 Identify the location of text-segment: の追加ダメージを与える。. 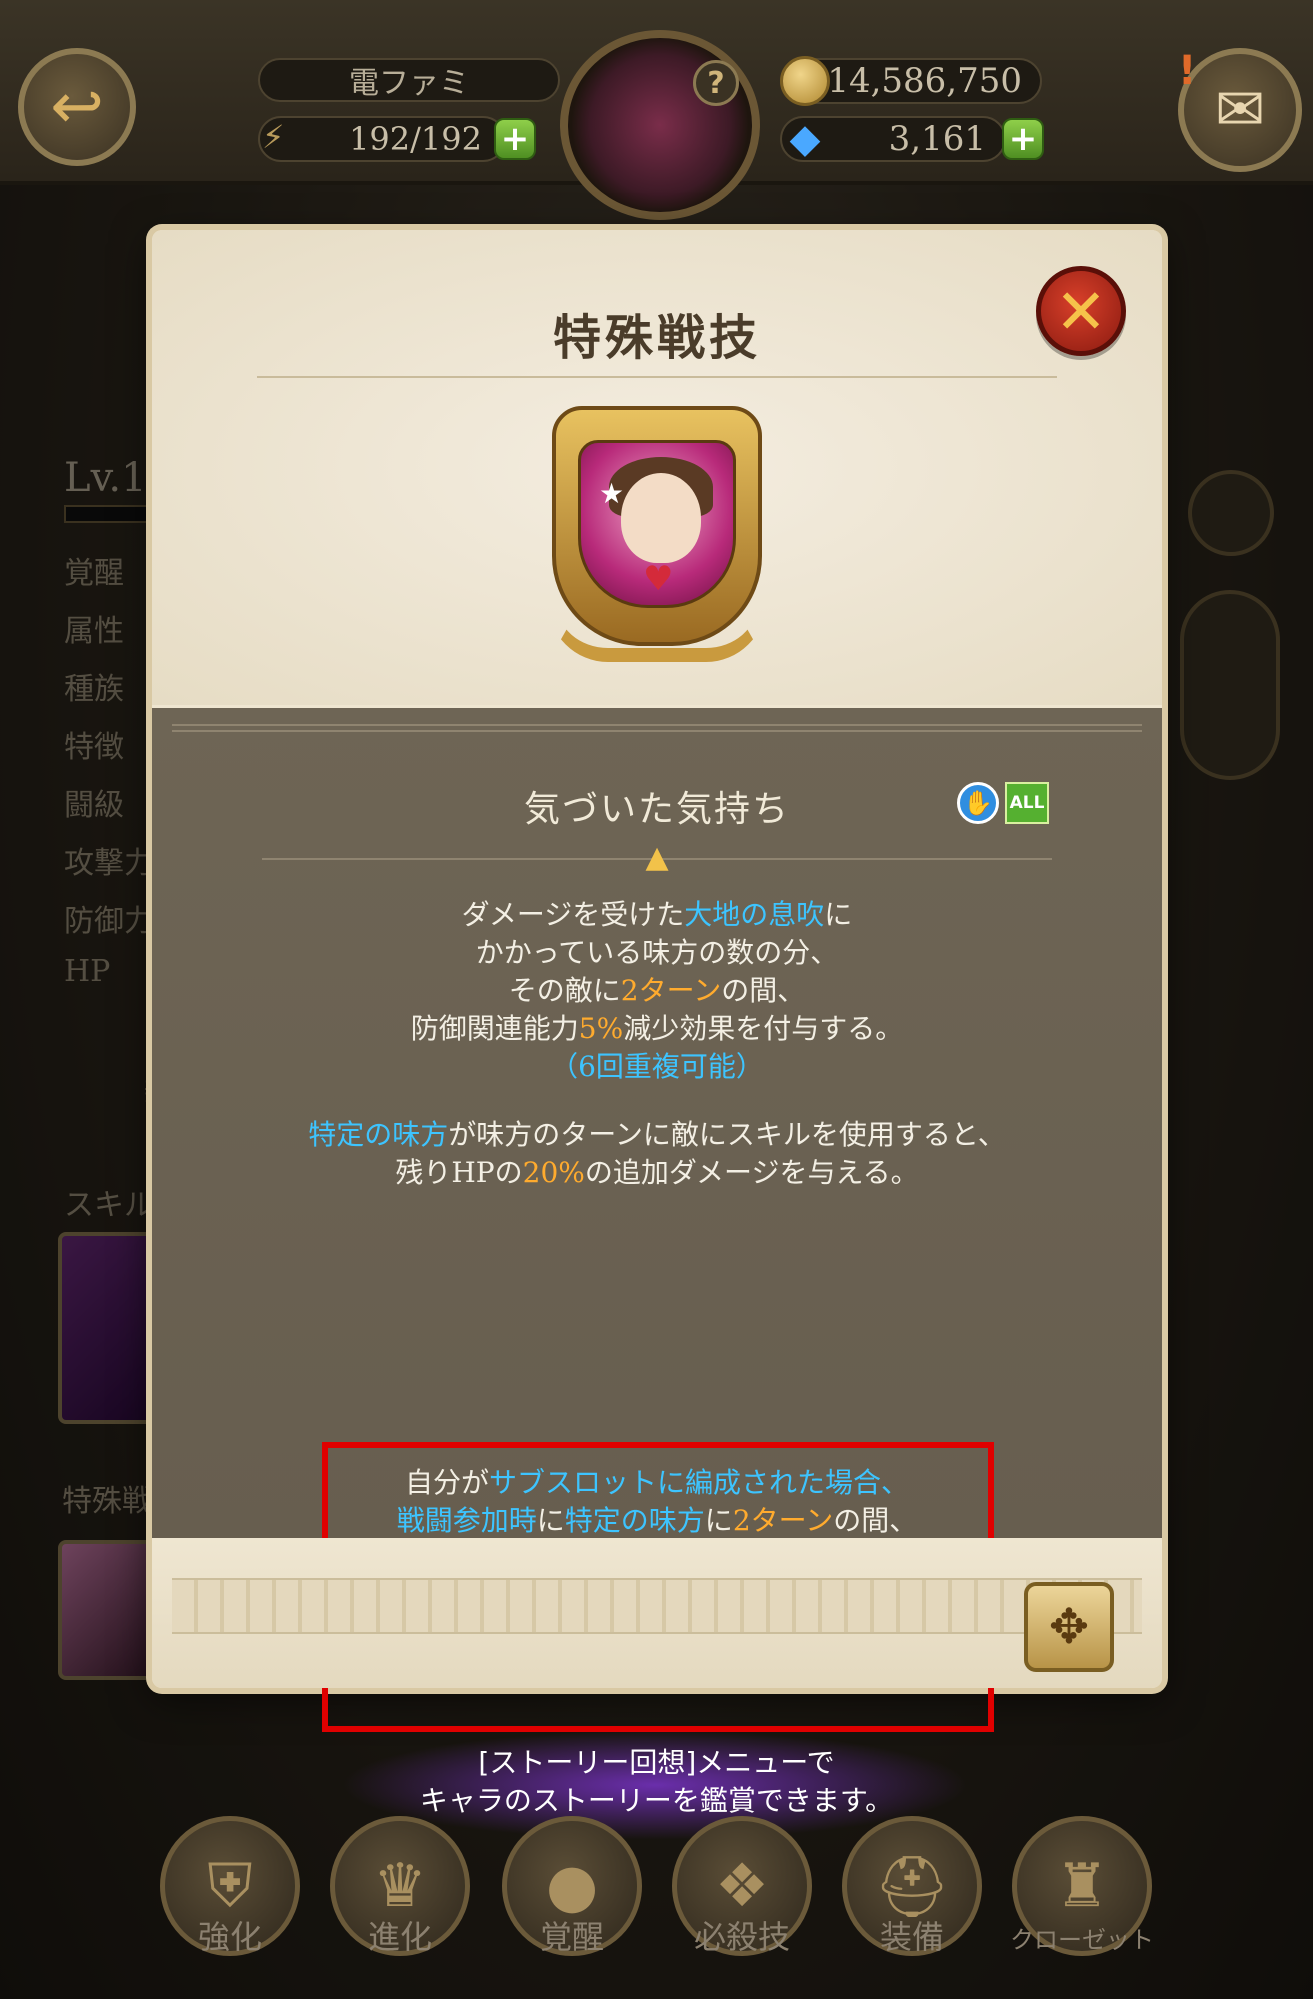
(751, 1172).